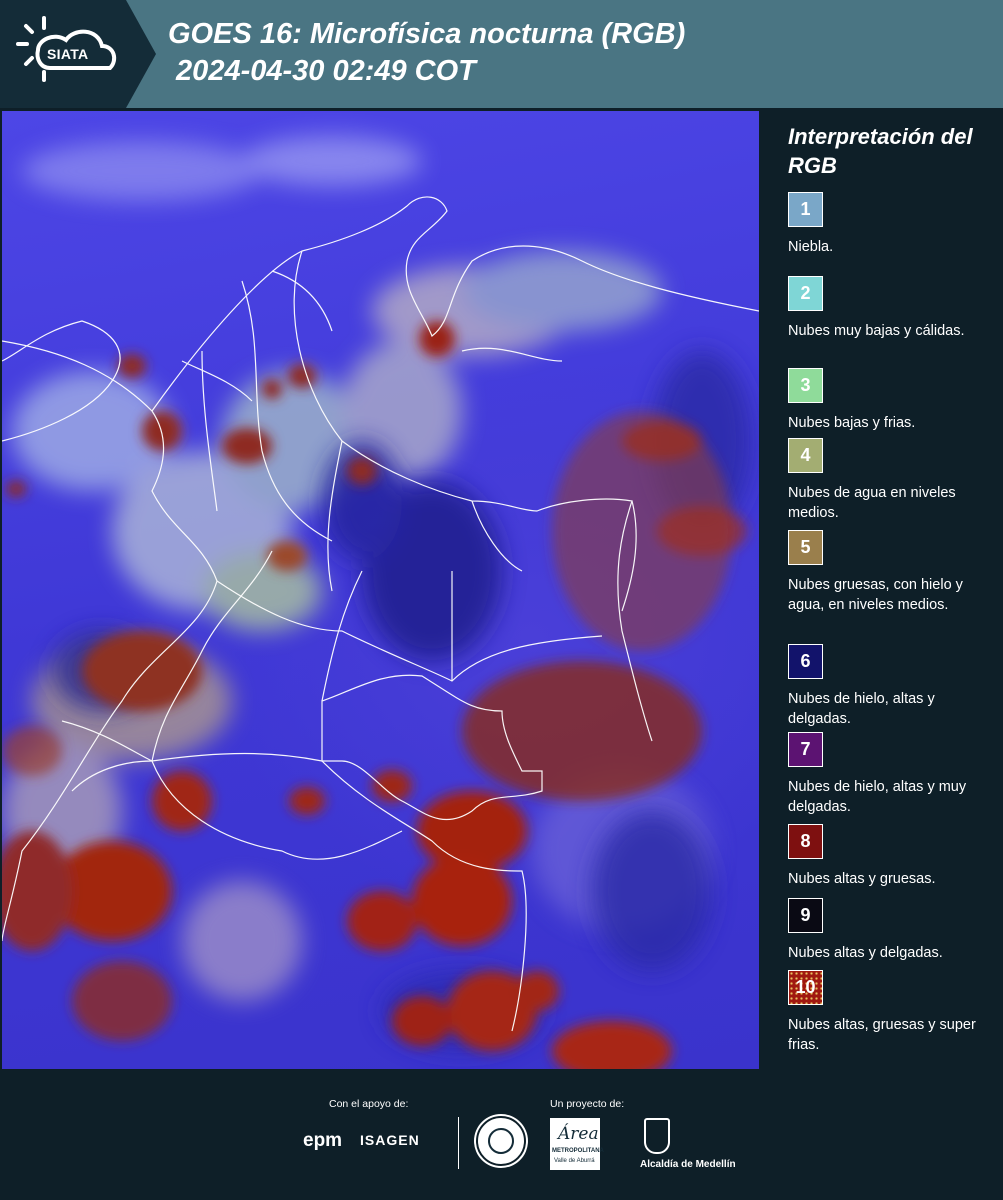  What do you see at coordinates (894, 930) in the screenshot?
I see `legend-item: 9 Nubes altas y delgadas.` at bounding box center [894, 930].